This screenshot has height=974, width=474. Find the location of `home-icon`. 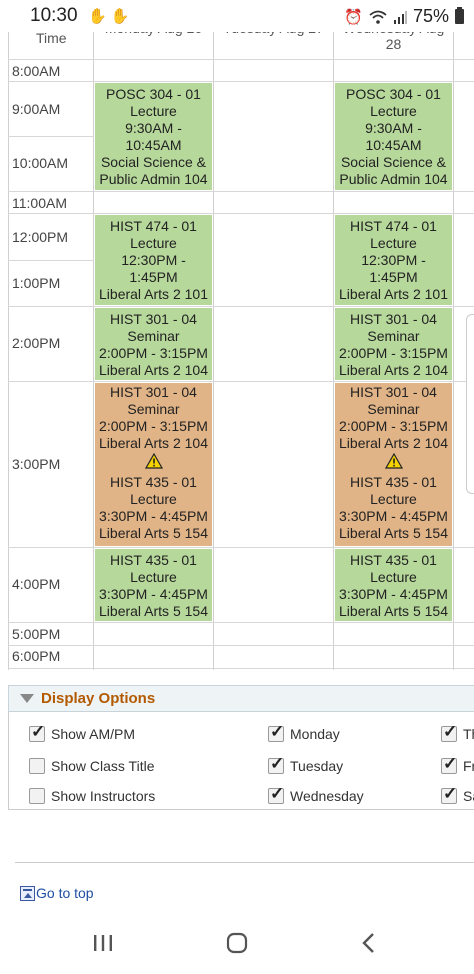

home-icon is located at coordinates (237, 943).